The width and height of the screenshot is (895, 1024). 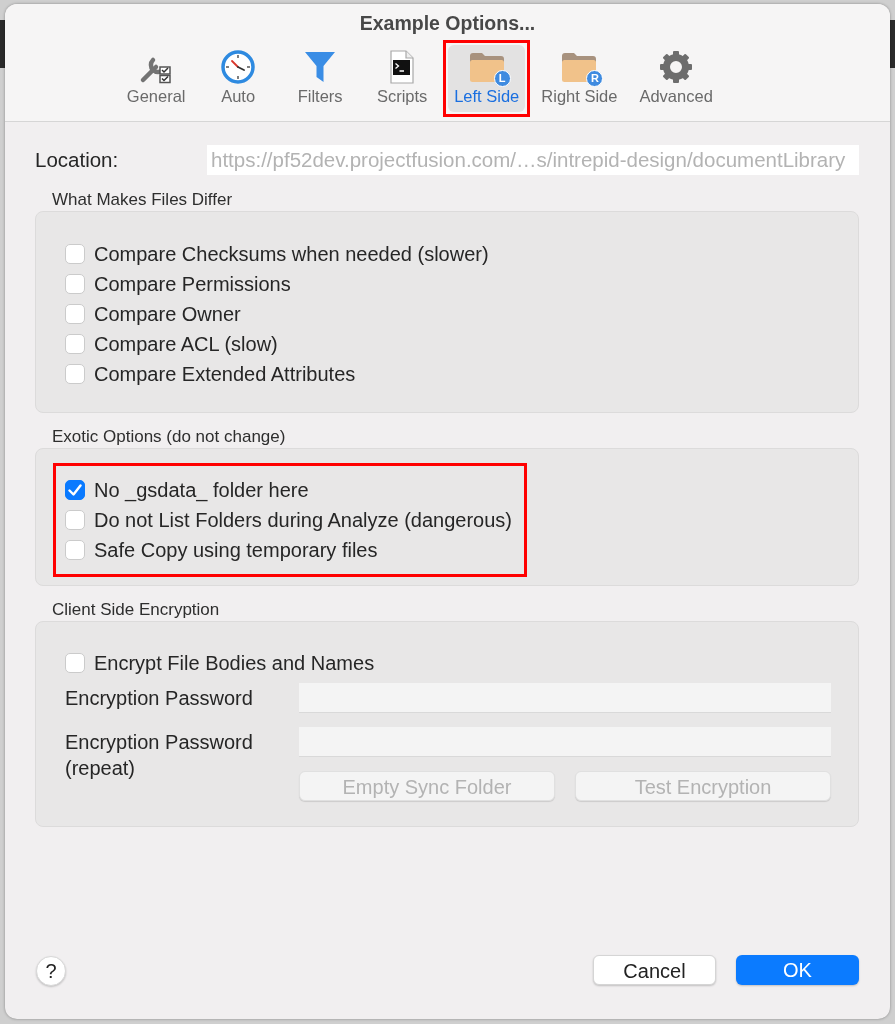 I want to click on checkbox-label: No _gsdata_ folder here, so click(x=201, y=491).